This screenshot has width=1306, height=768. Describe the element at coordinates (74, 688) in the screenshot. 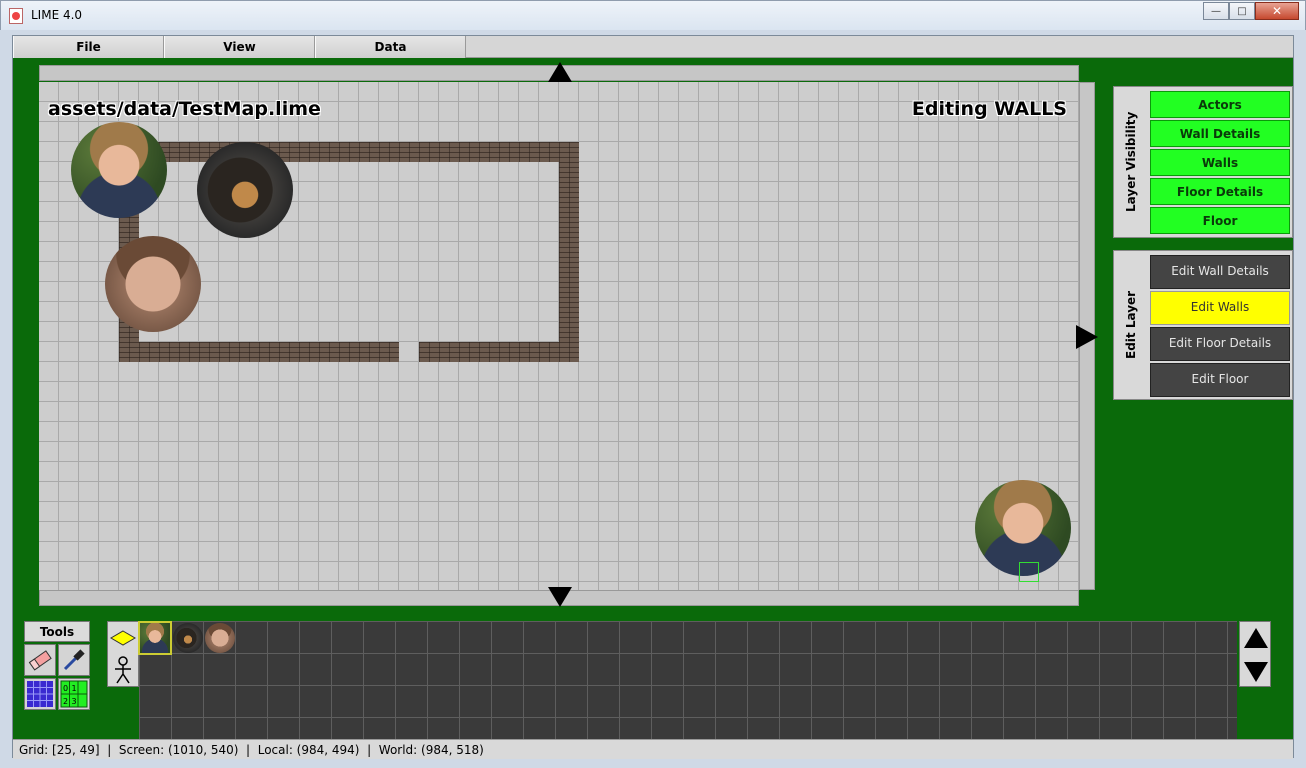

I see `svg-text: 1` at that location.